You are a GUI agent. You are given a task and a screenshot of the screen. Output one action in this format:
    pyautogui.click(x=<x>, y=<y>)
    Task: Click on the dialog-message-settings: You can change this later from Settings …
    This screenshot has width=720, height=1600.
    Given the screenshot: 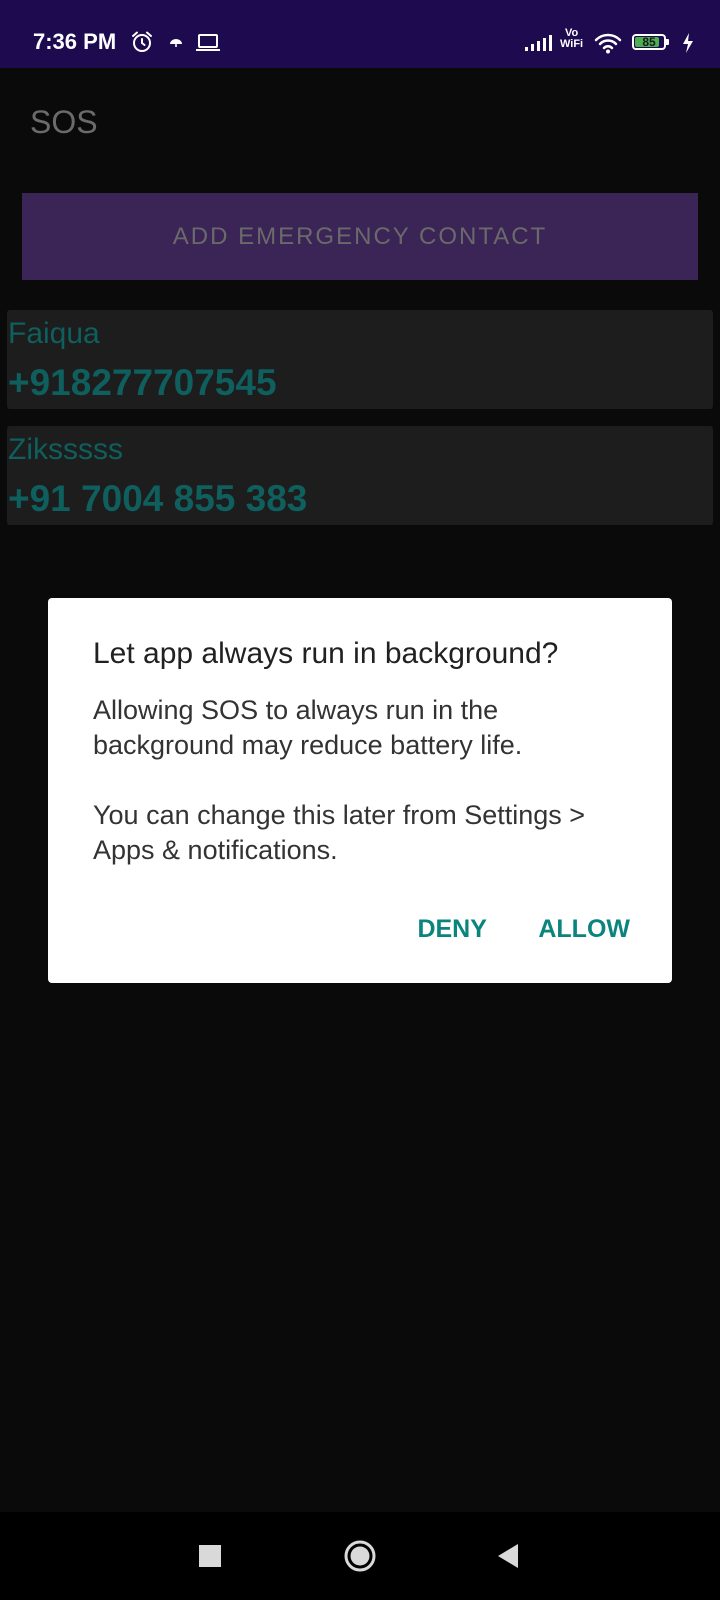 What is the action you would take?
    pyautogui.click(x=339, y=832)
    